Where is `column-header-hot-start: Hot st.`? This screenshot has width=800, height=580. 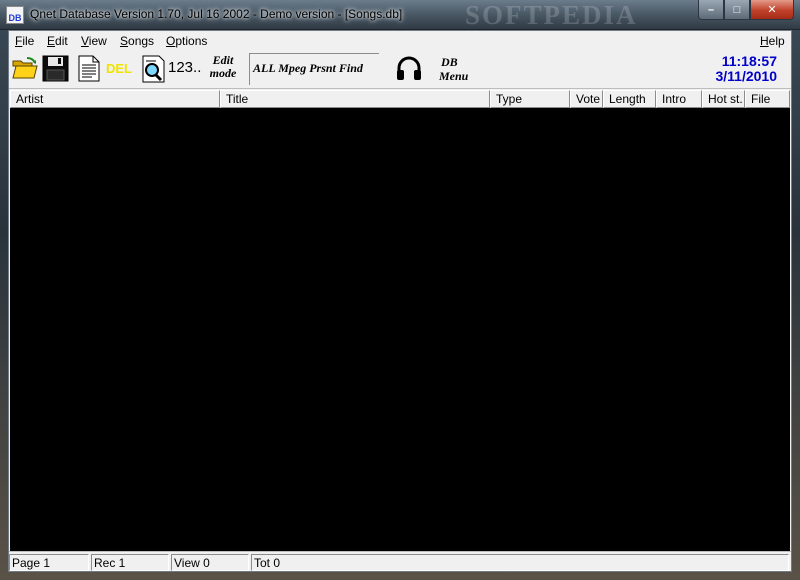 column-header-hot-start: Hot st. is located at coordinates (723, 99).